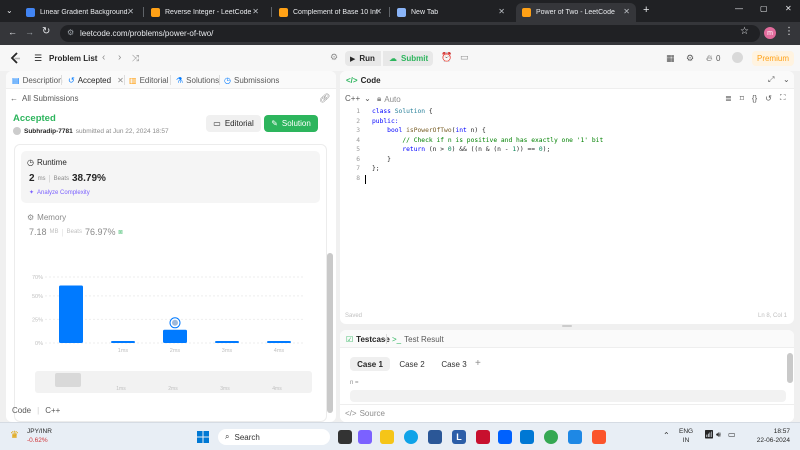  I want to click on run-button: ▶ Run, so click(363, 58).